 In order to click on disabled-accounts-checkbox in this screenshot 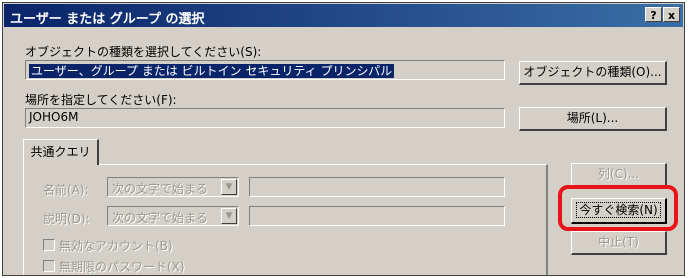, I will do `click(49, 245)`.